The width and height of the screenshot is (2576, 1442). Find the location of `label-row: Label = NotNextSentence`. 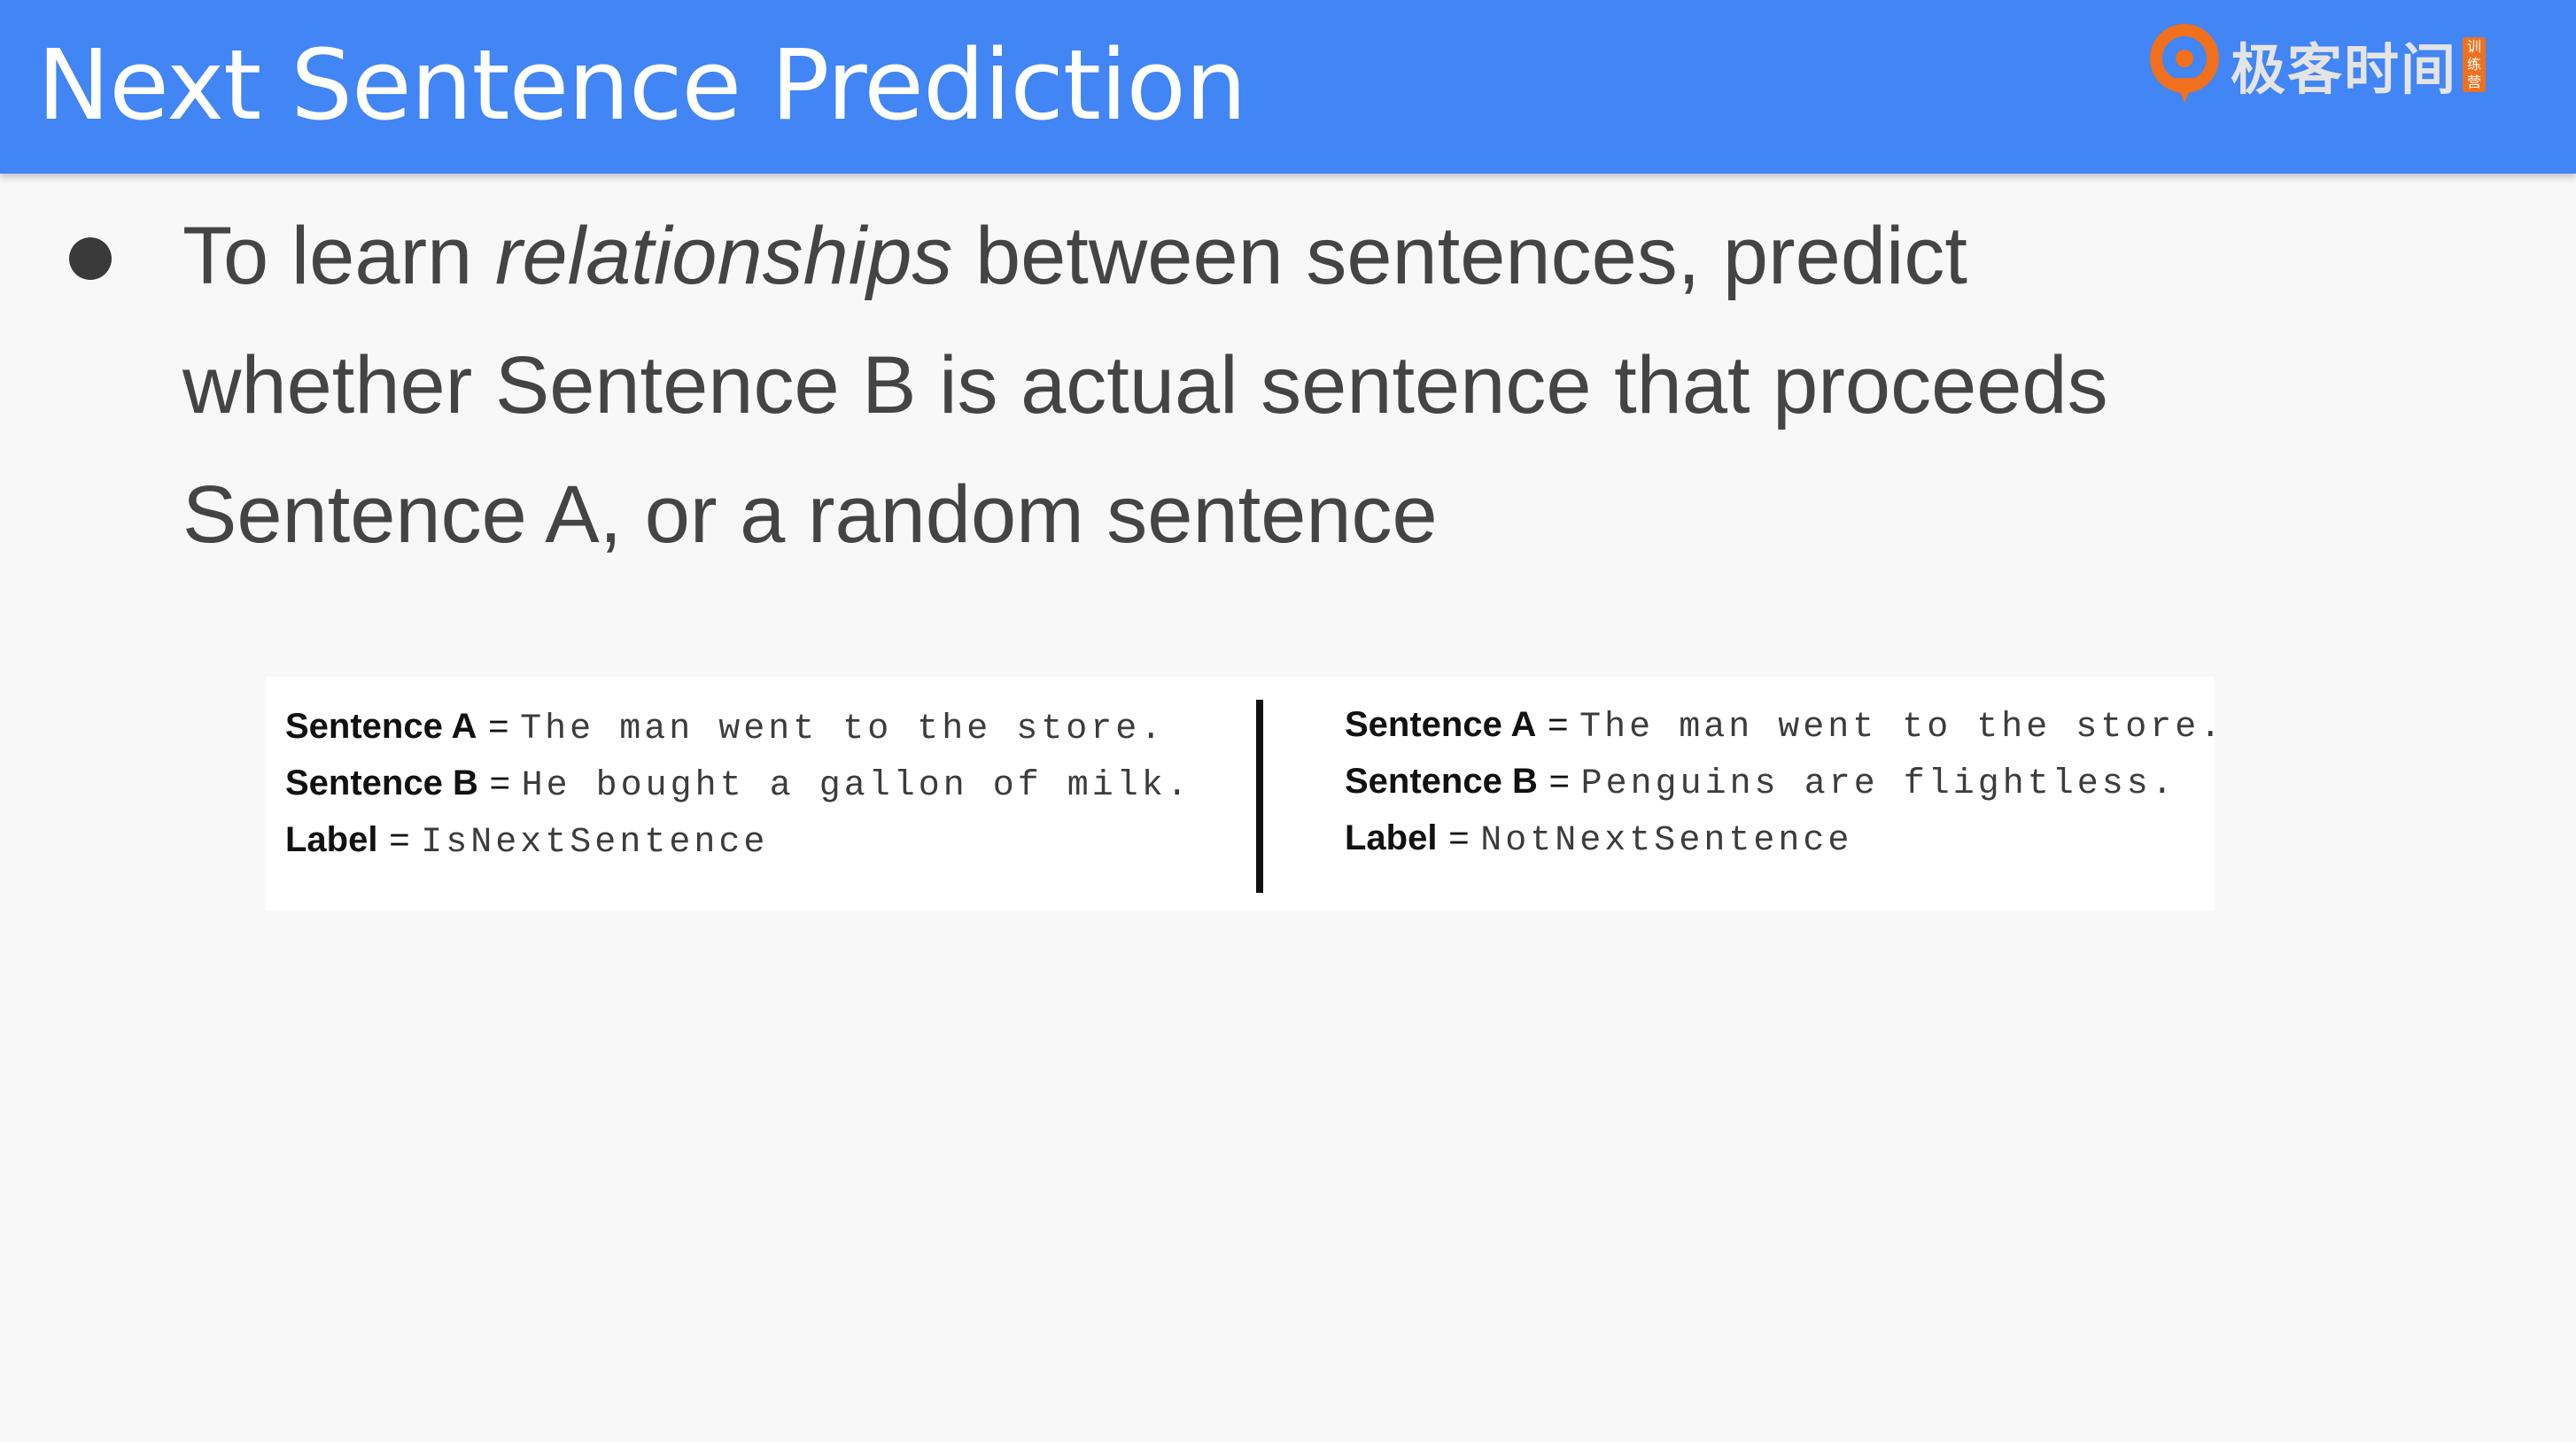

label-row: Label = NotNextSentence is located at coordinates (1784, 839).